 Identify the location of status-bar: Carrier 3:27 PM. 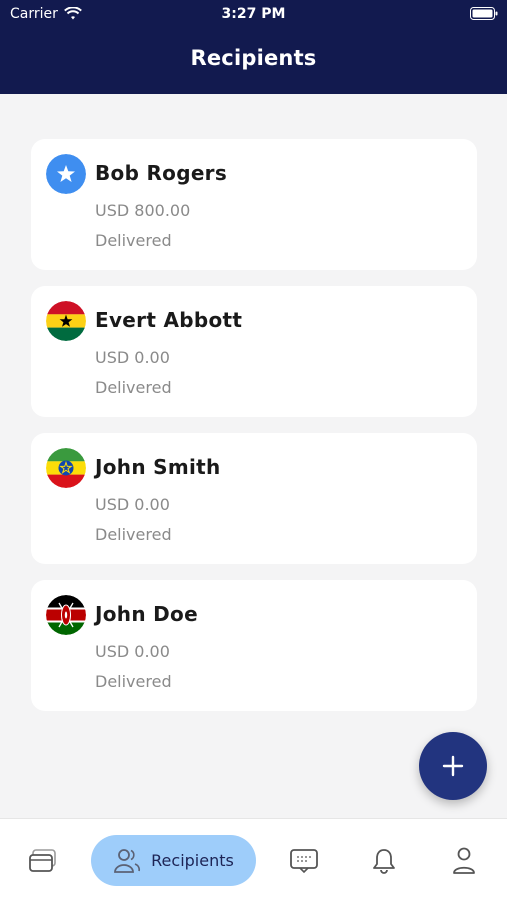
(253, 14).